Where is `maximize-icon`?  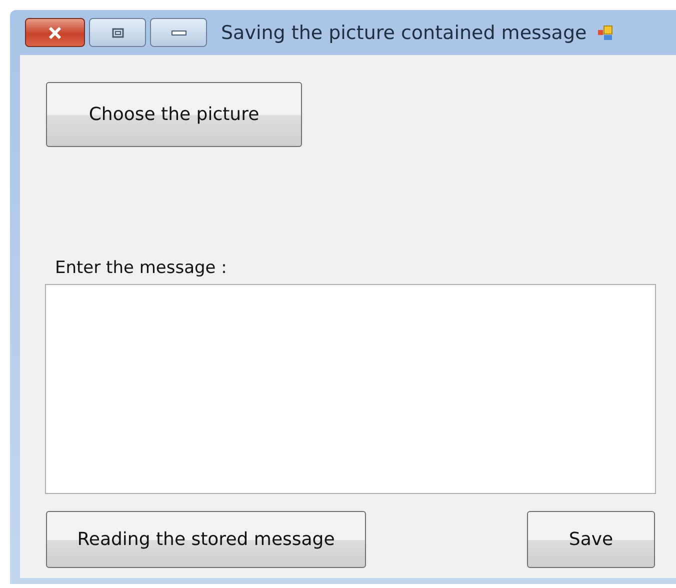 maximize-icon is located at coordinates (118, 33).